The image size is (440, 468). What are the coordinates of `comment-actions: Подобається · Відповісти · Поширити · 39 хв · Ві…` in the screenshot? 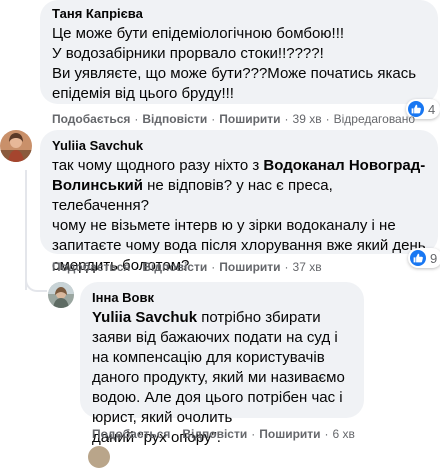 It's located at (234, 119).